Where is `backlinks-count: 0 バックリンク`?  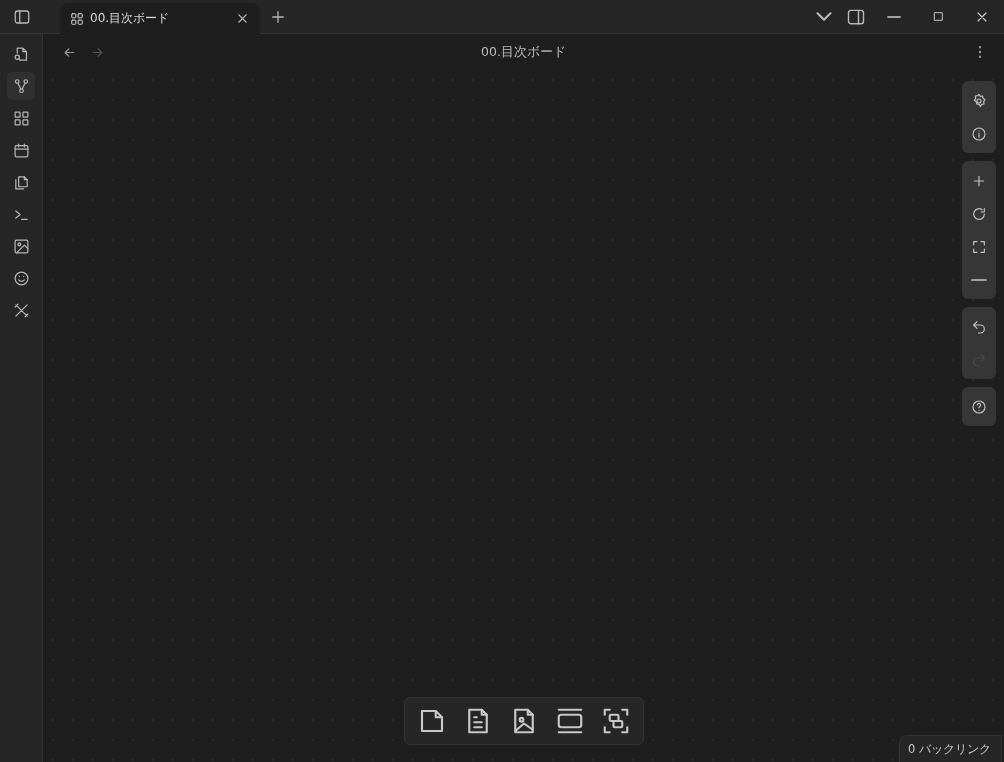 backlinks-count: 0 バックリンク is located at coordinates (950, 748).